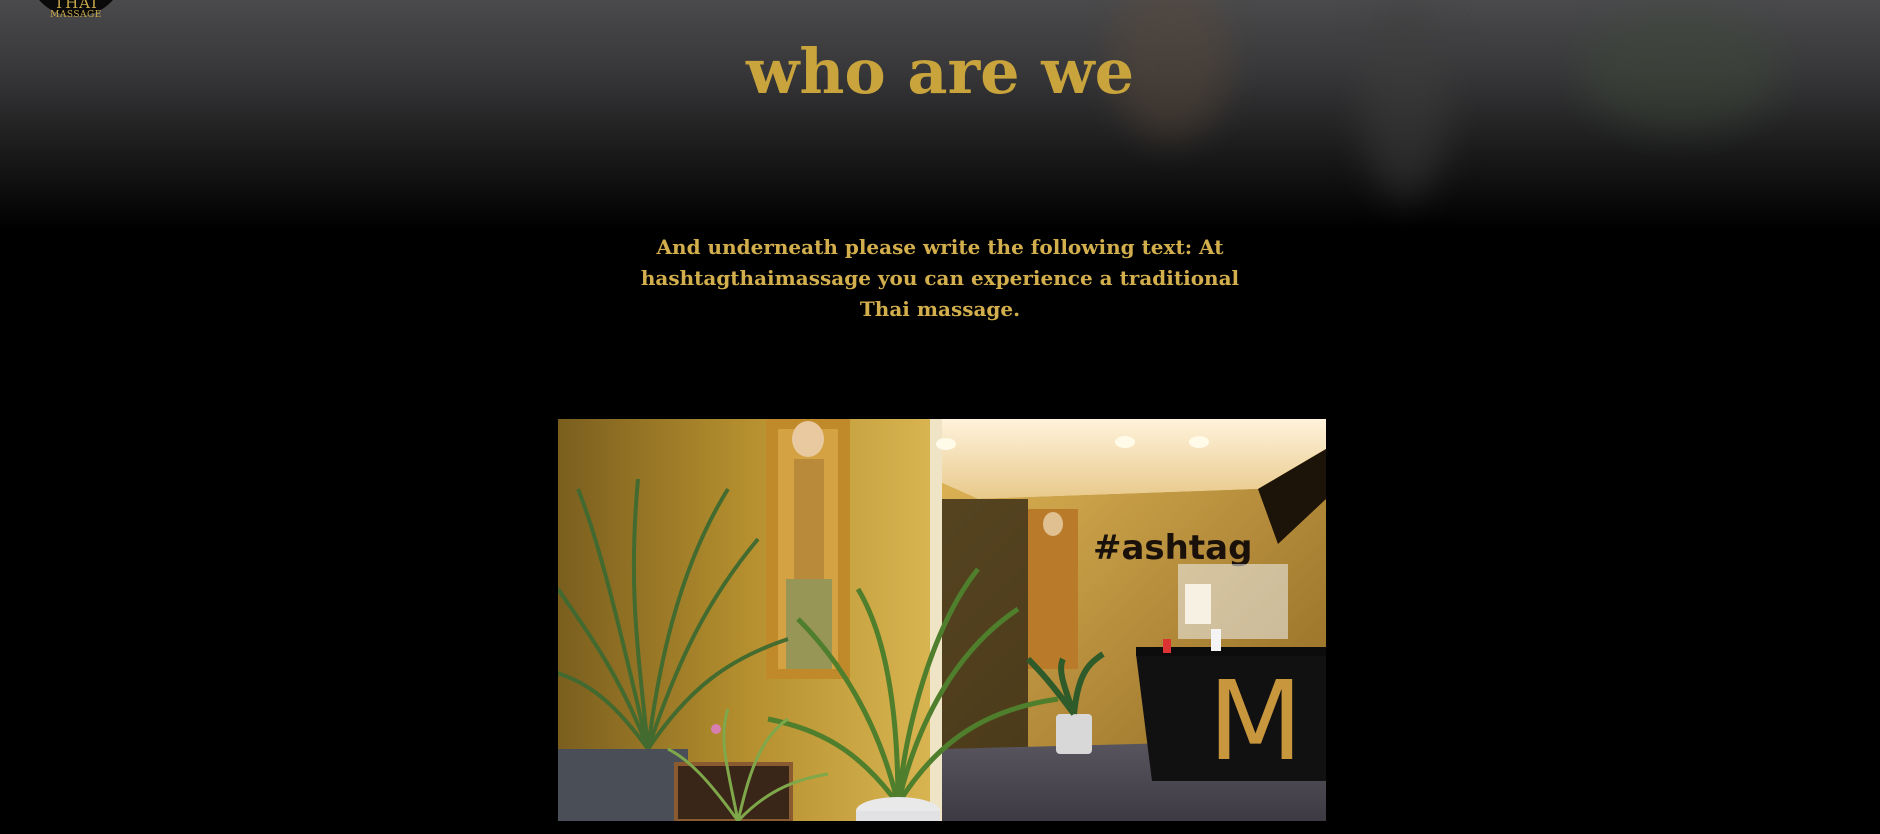 This screenshot has width=1880, height=834. Describe the element at coordinates (940, 71) in the screenshot. I see `section-title: who are we` at that location.